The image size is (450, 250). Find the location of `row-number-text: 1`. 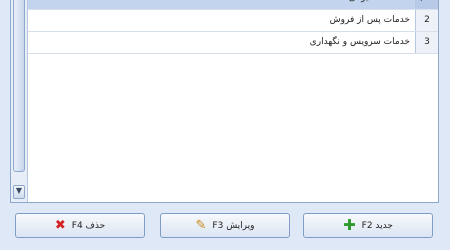

row-number-text: 1 is located at coordinates (427, 1).